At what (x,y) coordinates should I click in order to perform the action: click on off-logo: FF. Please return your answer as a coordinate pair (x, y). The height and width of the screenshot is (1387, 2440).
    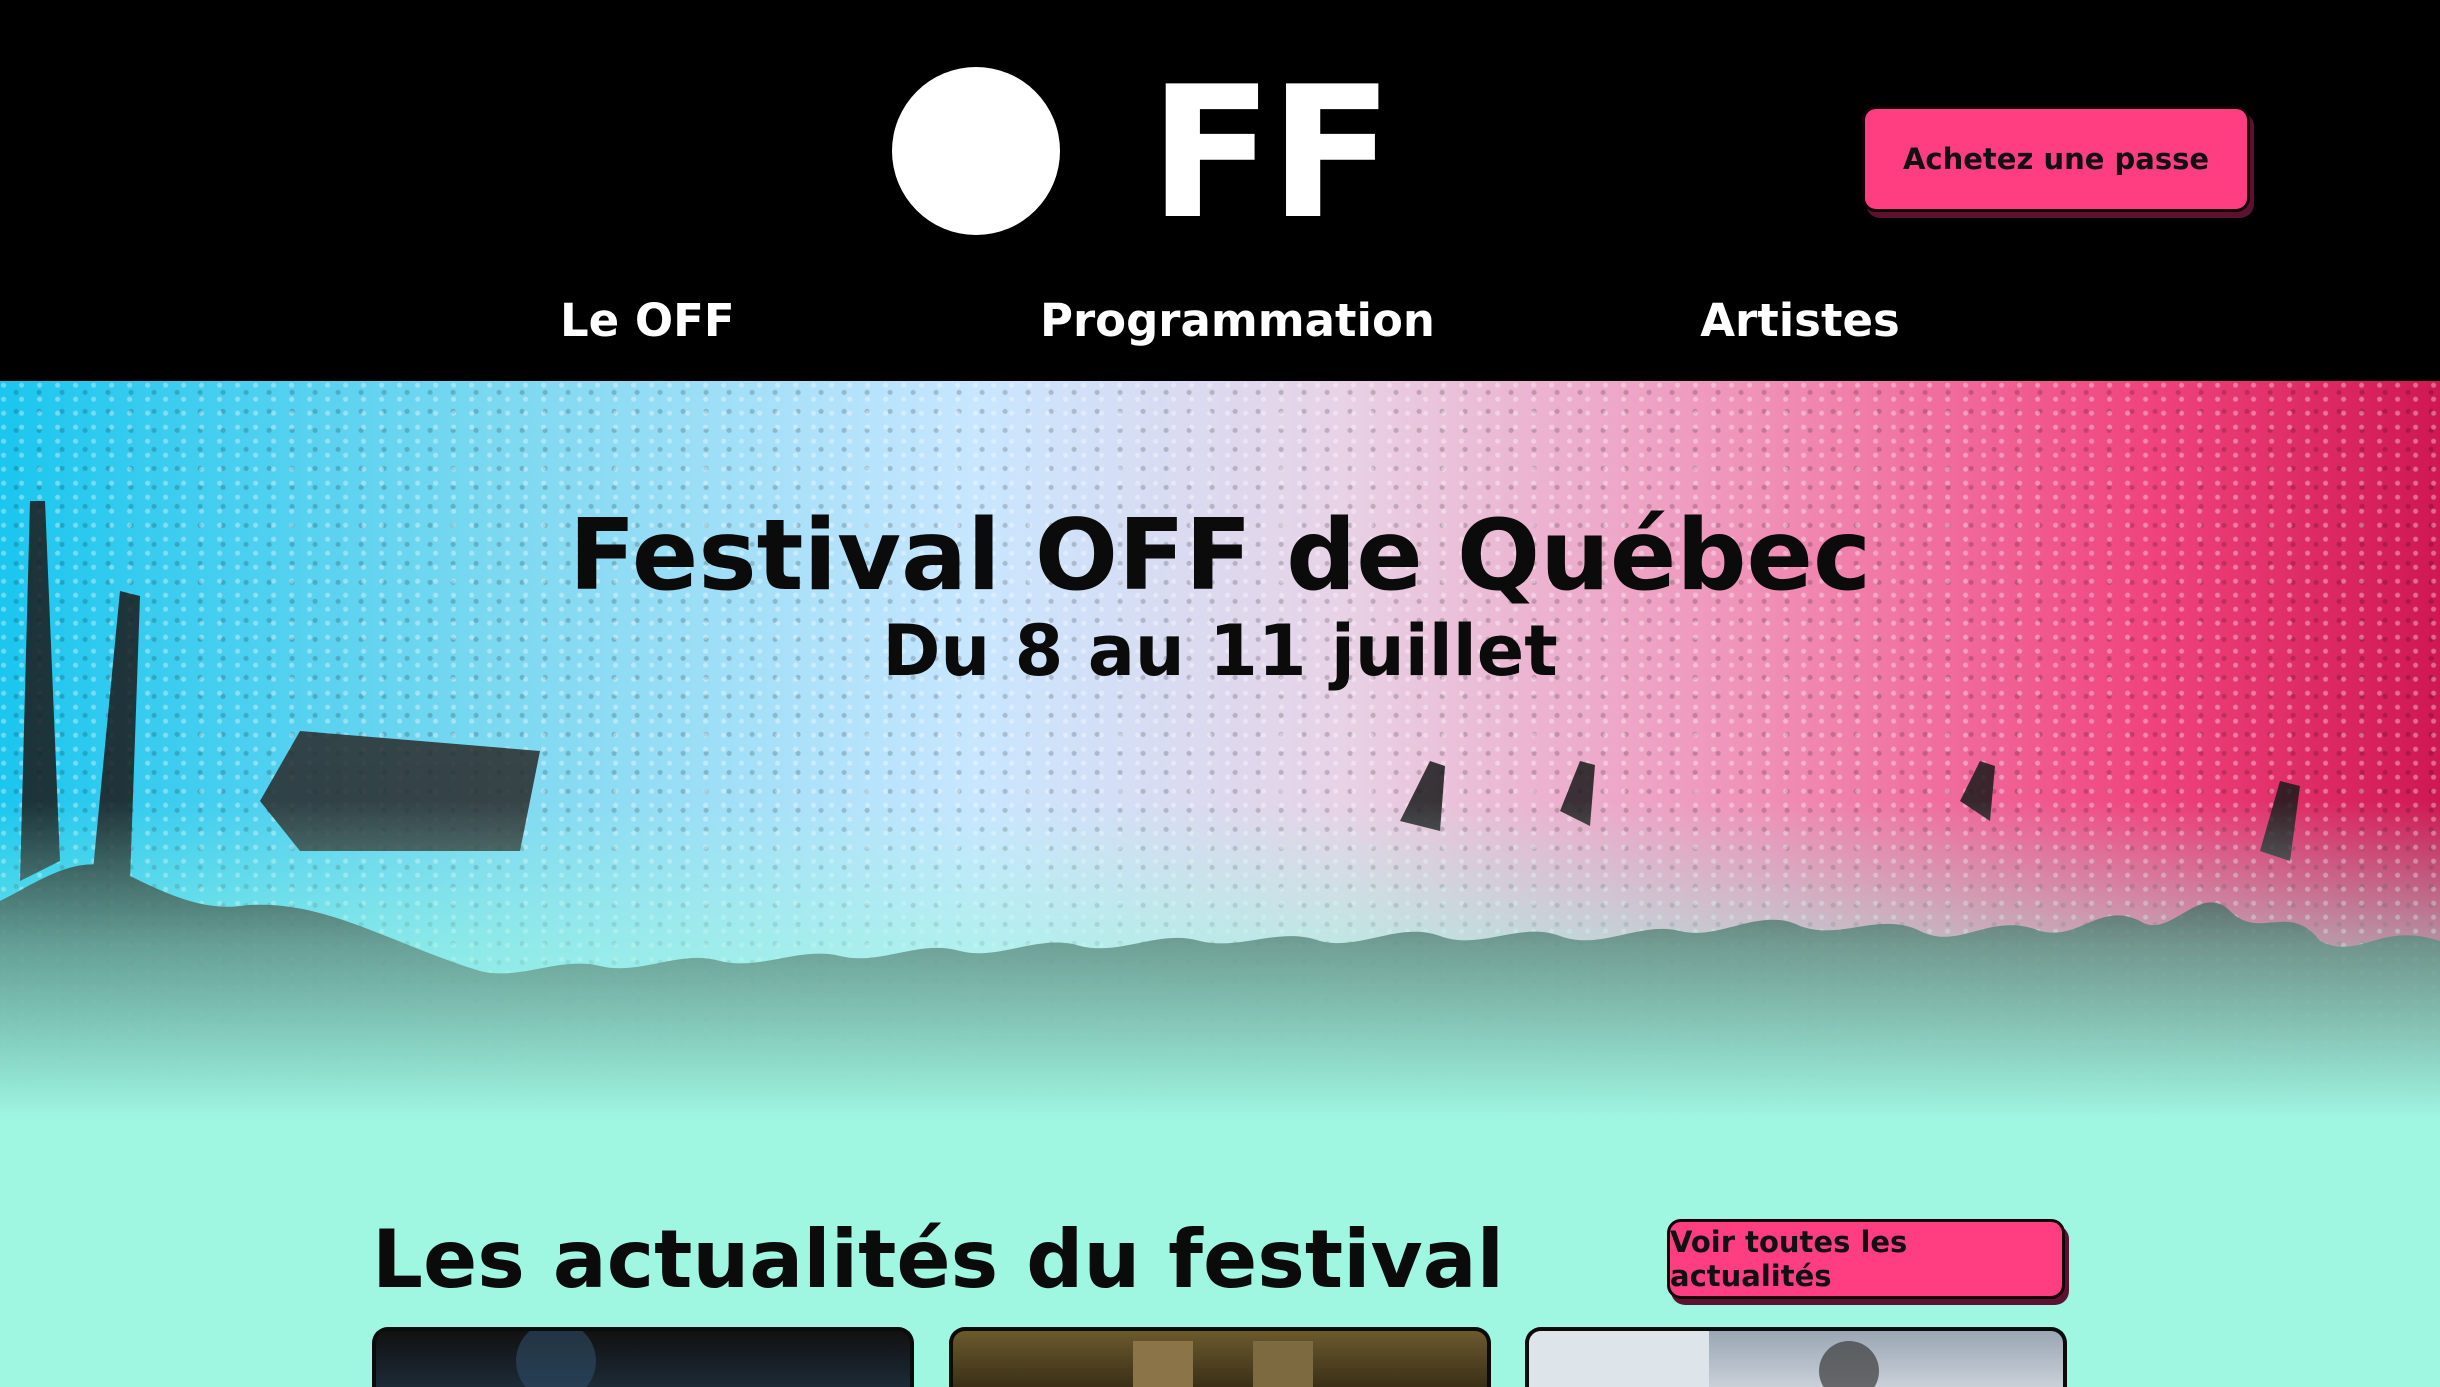
    Looking at the image, I should click on (1220, 153).